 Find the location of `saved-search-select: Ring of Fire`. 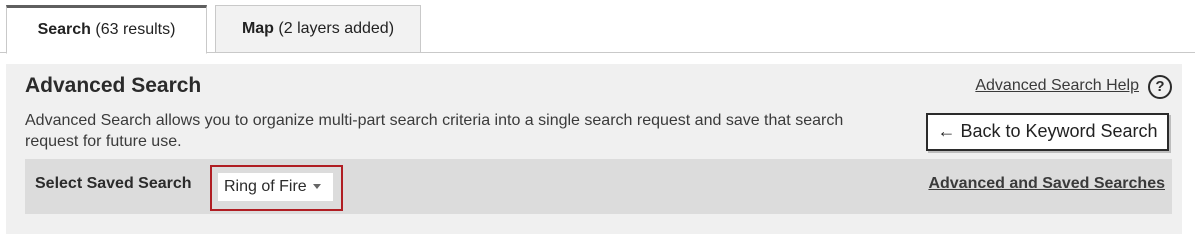

saved-search-select: Ring of Fire is located at coordinates (275, 187).